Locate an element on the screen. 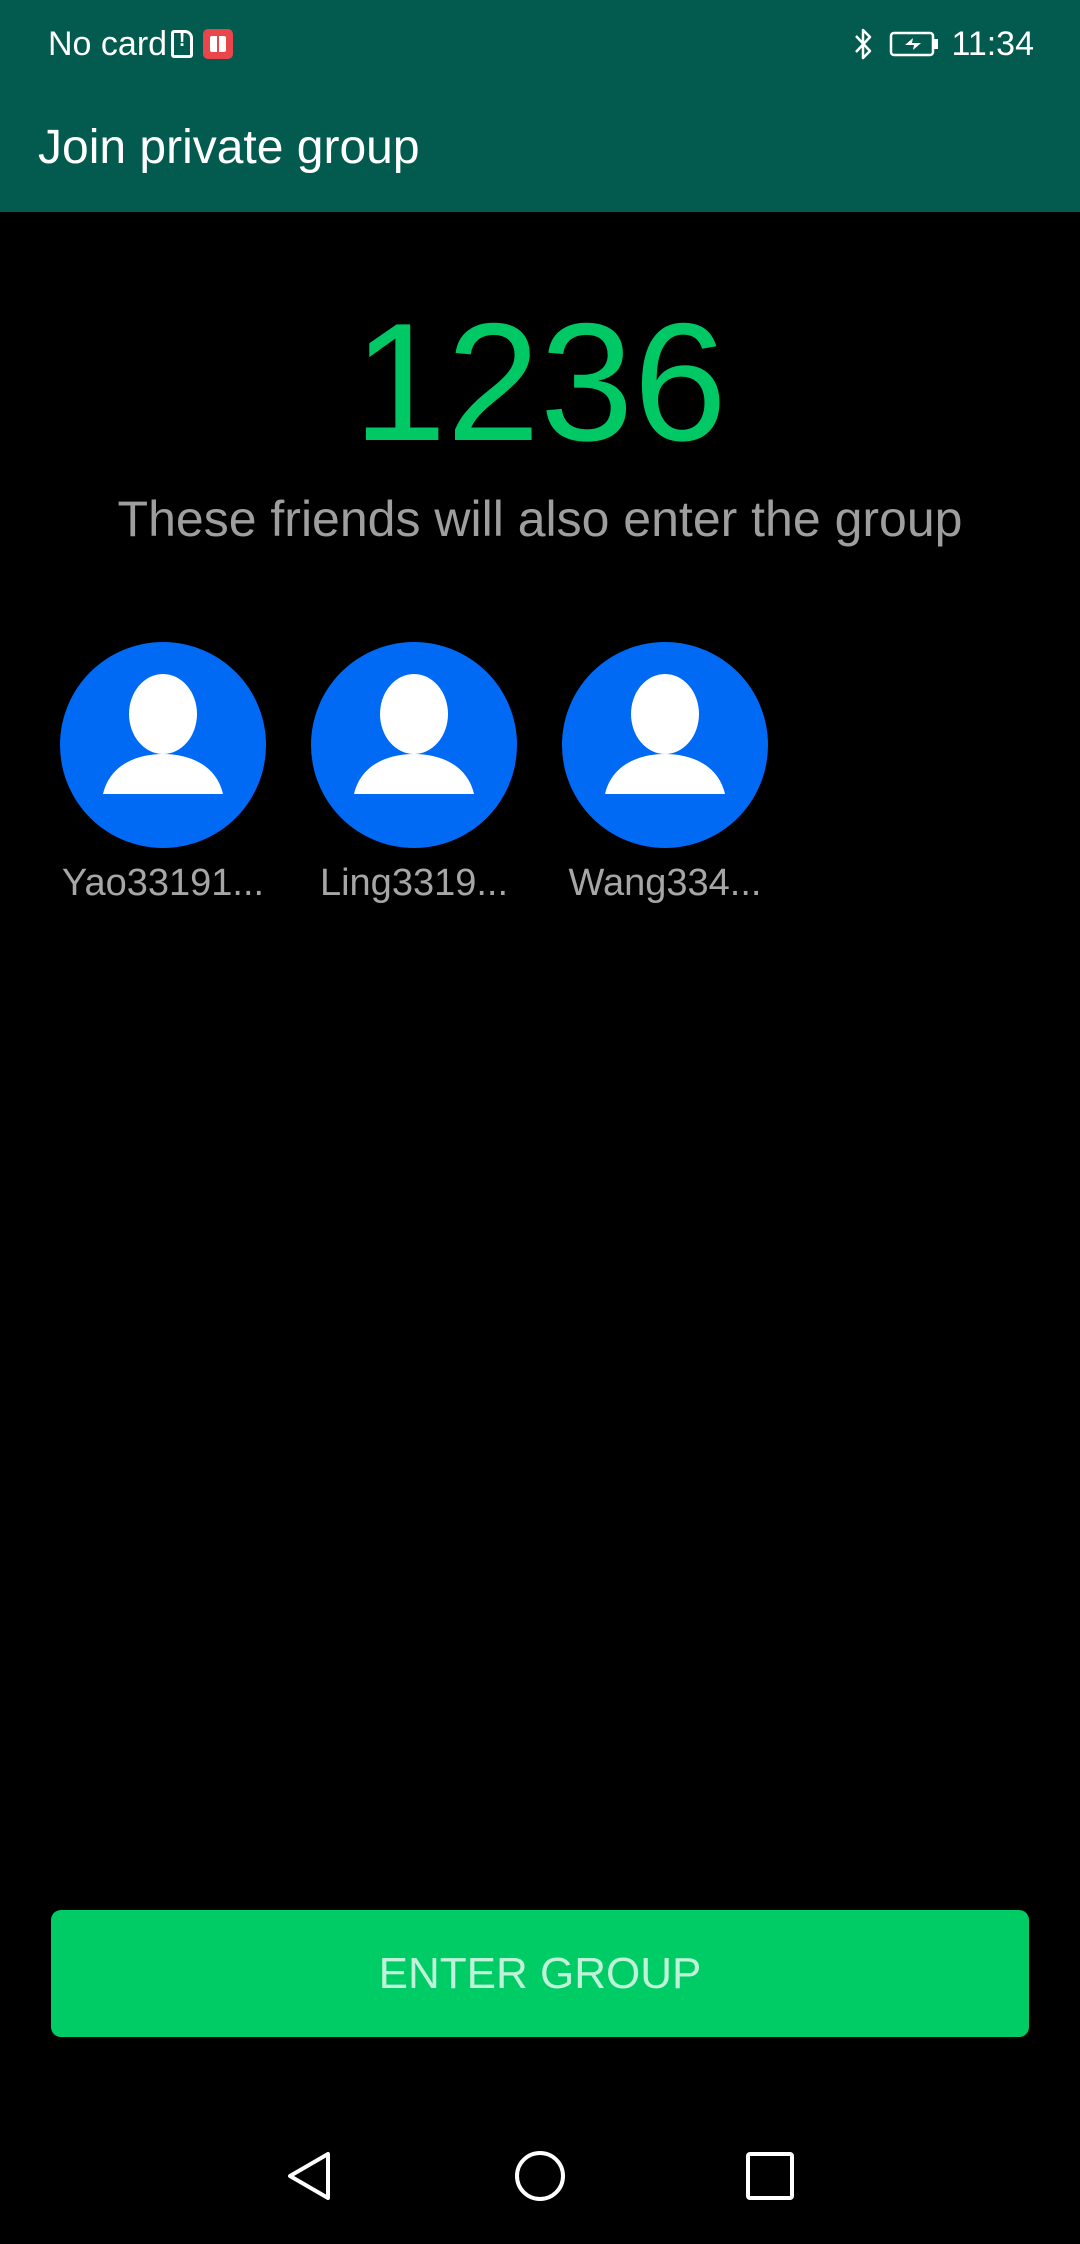 The height and width of the screenshot is (2244, 1080). battery-charging-icon is located at coordinates (914, 44).